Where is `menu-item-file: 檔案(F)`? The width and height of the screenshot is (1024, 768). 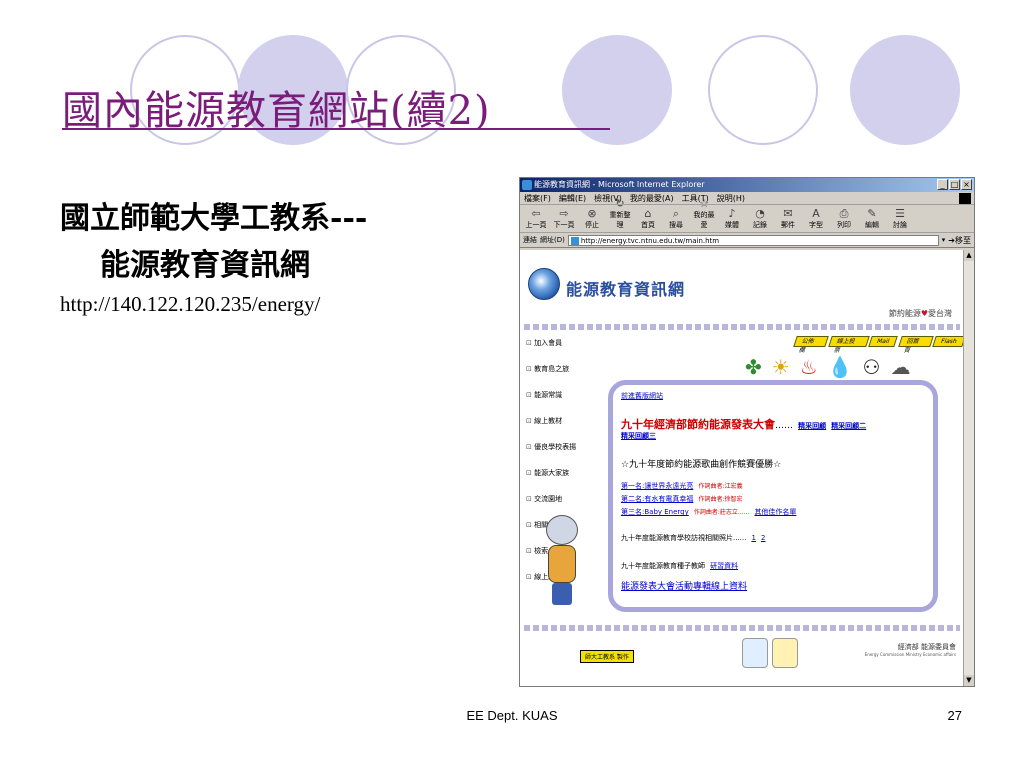
menu-item-file: 檔案(F) is located at coordinates (537, 198).